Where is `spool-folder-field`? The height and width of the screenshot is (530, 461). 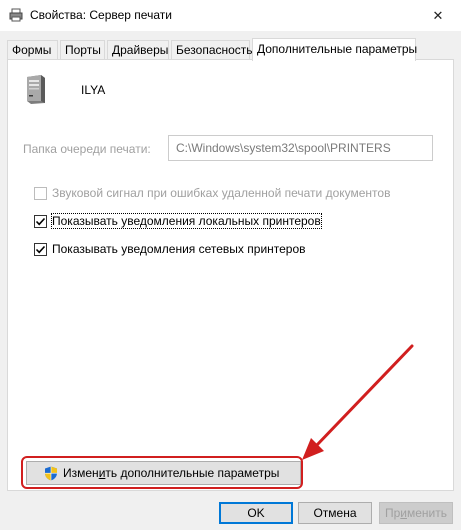 spool-folder-field is located at coordinates (300, 148).